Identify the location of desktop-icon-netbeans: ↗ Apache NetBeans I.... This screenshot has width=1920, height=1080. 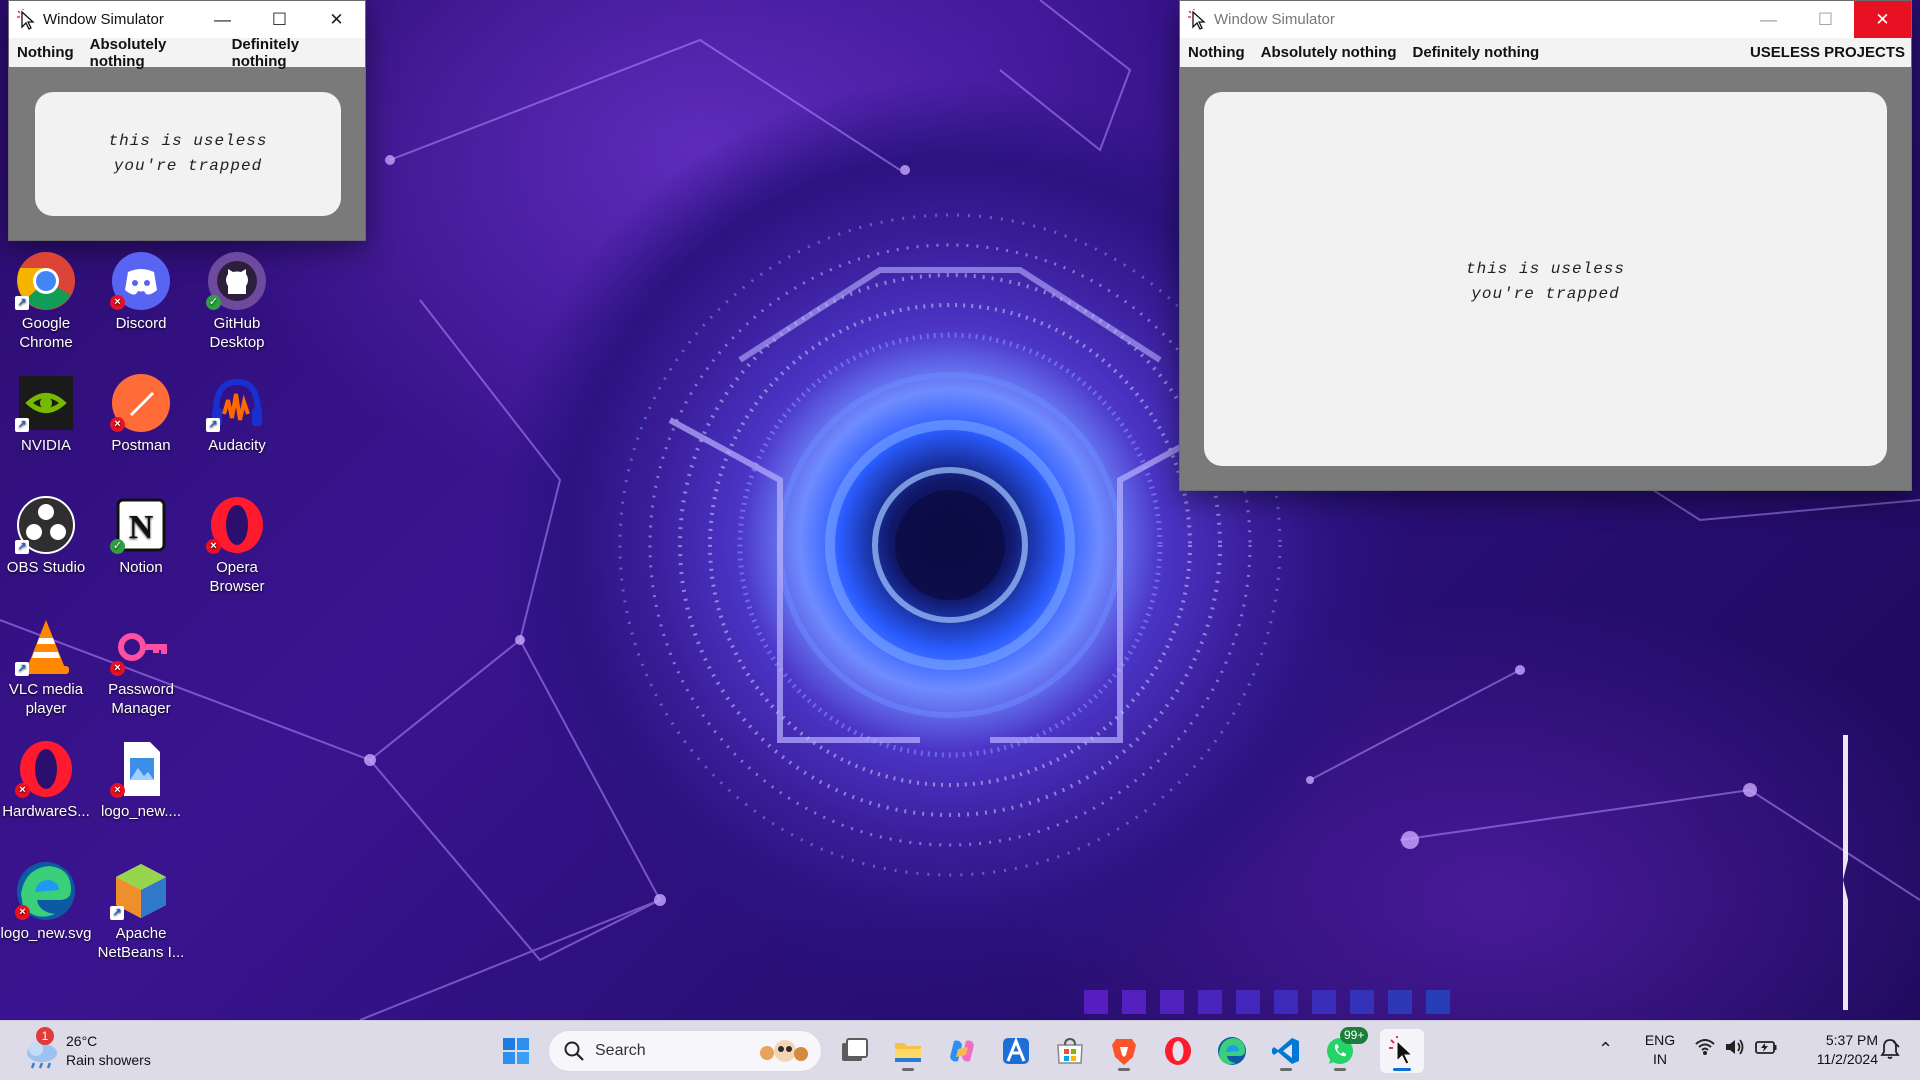
(141, 911).